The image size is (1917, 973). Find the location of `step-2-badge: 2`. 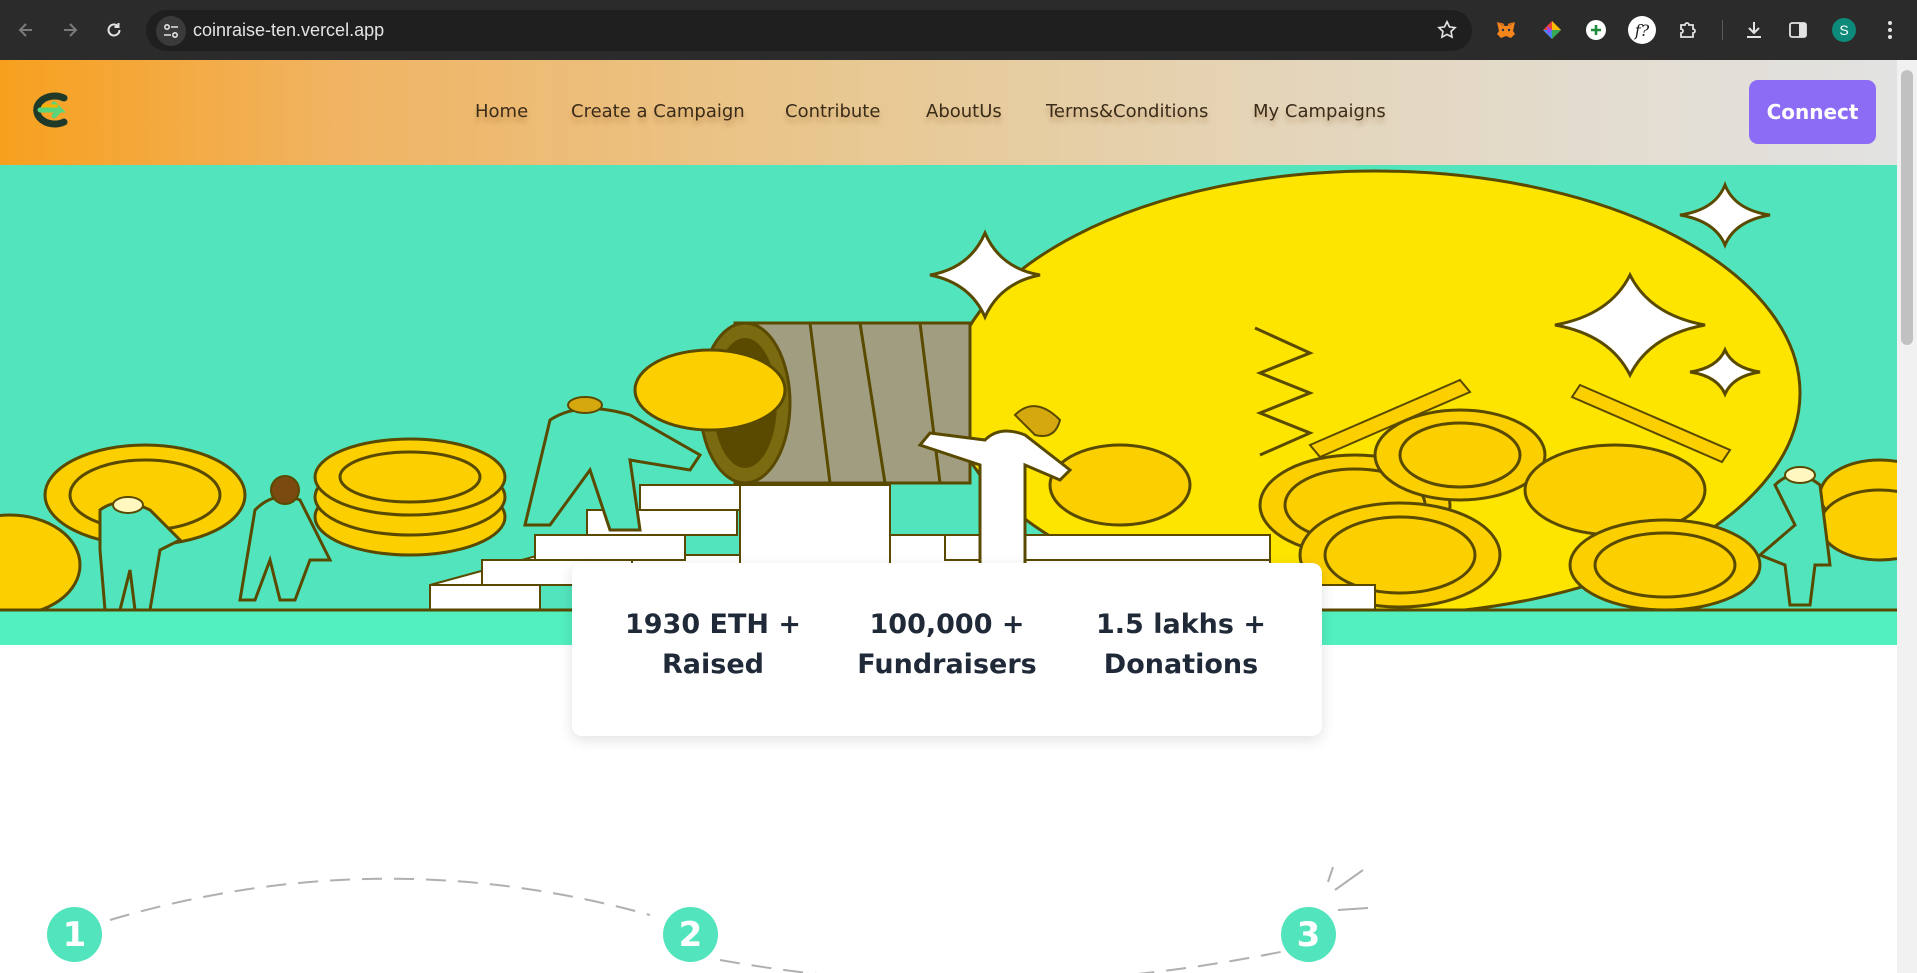

step-2-badge: 2 is located at coordinates (690, 934).